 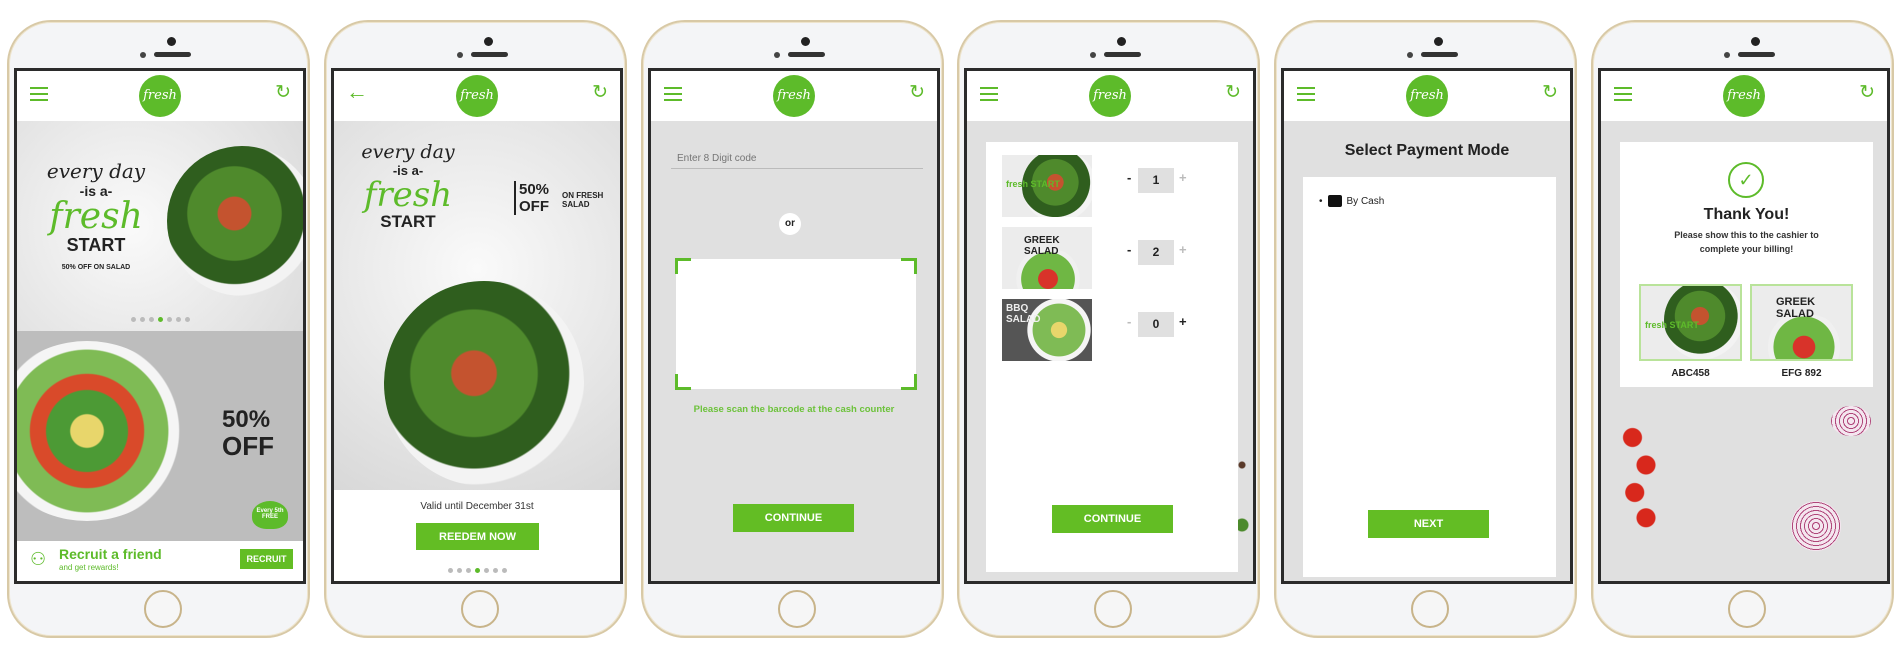 I want to click on offer-banner: 50% OFF Every 5th FREE, so click(x=160, y=436).